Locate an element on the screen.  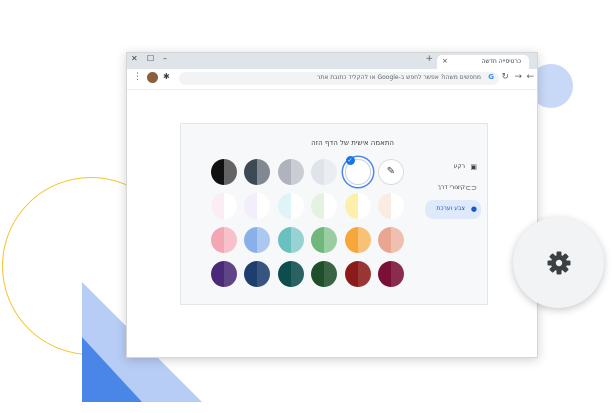
sidebar-item-color-theme: ● צבע וערכת is located at coordinates (453, 209).